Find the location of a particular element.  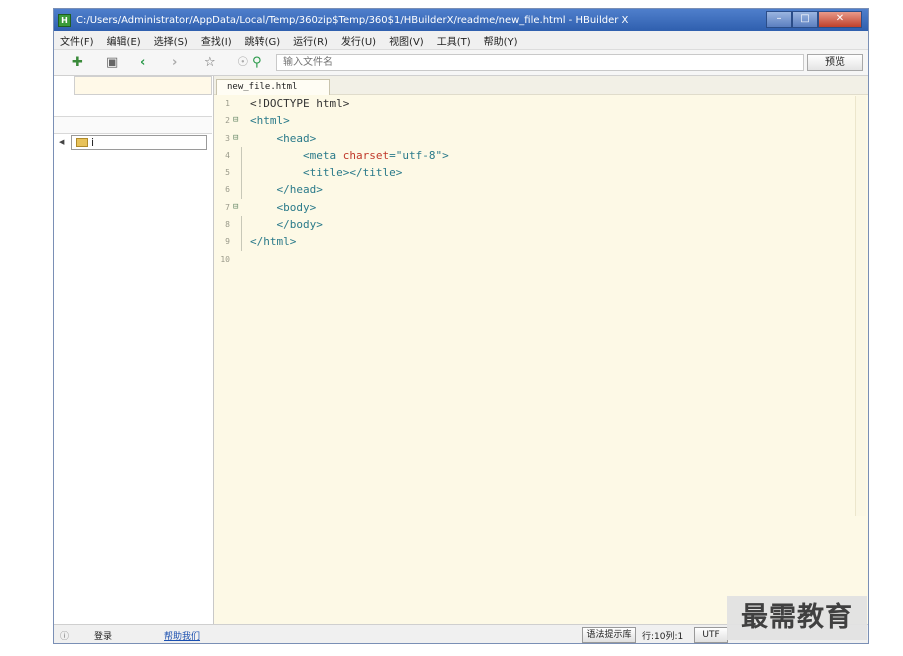

code-text: </head> is located at coordinates (286, 189).